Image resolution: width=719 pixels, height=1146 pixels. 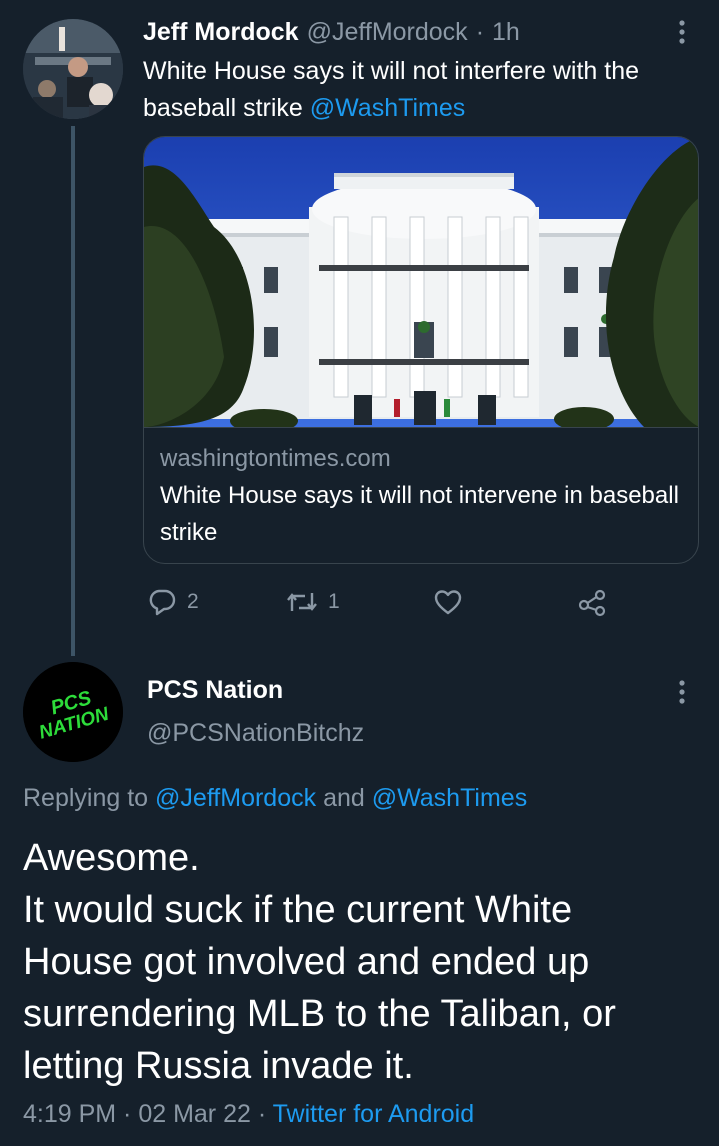 What do you see at coordinates (162, 602) in the screenshot?
I see `reply-icon` at bounding box center [162, 602].